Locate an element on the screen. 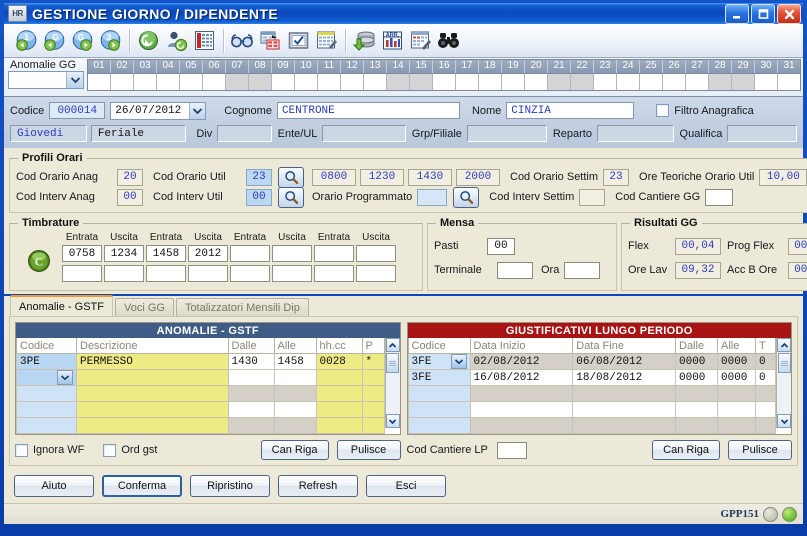 The height and width of the screenshot is (536, 807). anomalie-r3-c1 is located at coordinates (152, 409).